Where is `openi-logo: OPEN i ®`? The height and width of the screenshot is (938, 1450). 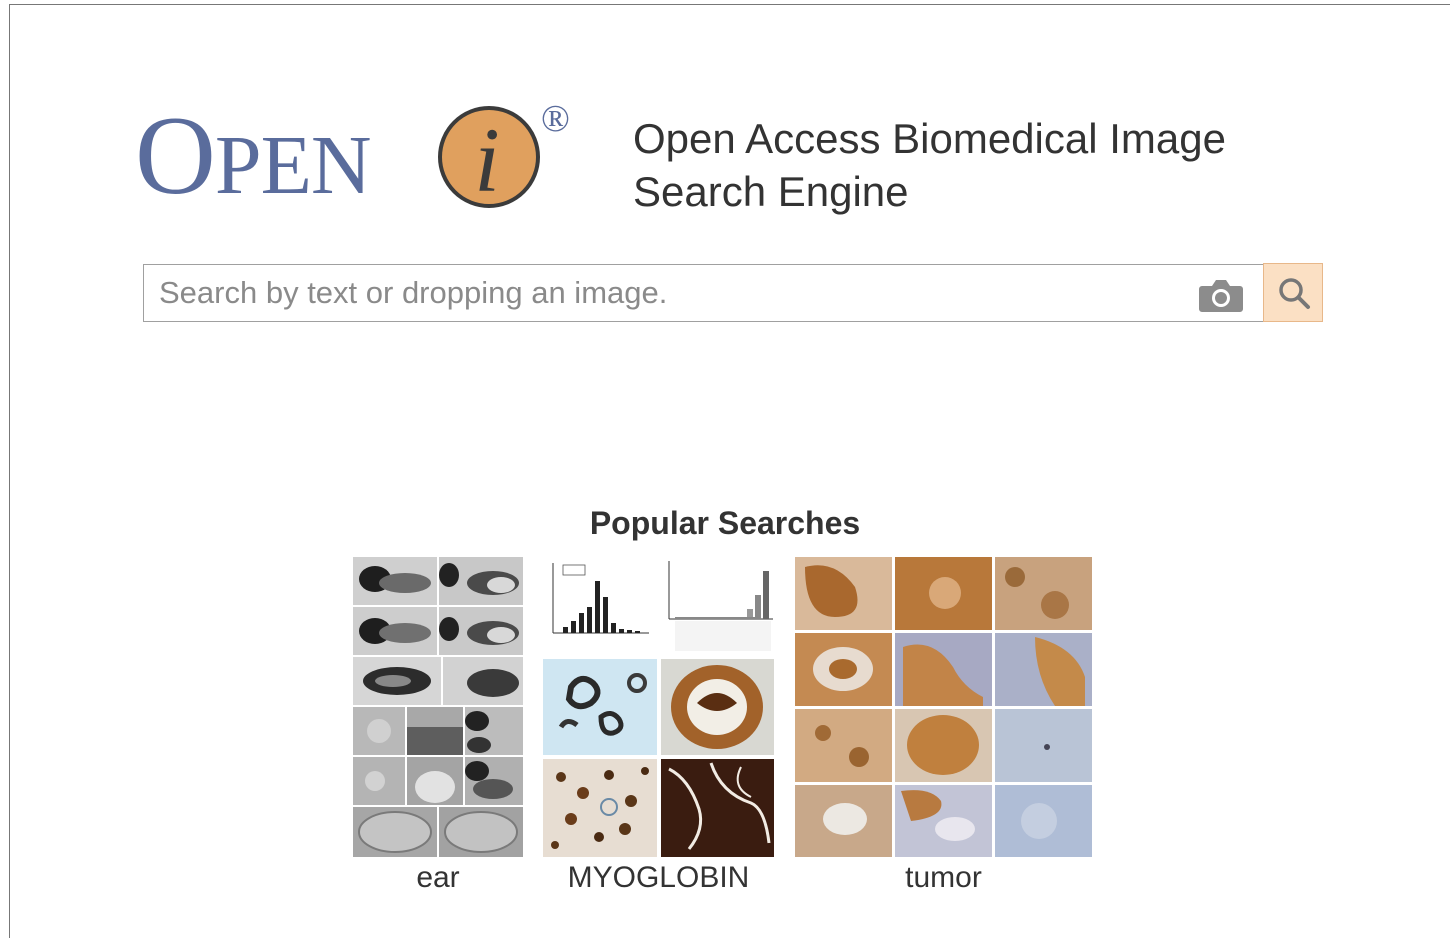
openi-logo: OPEN i ® is located at coordinates (365, 161).